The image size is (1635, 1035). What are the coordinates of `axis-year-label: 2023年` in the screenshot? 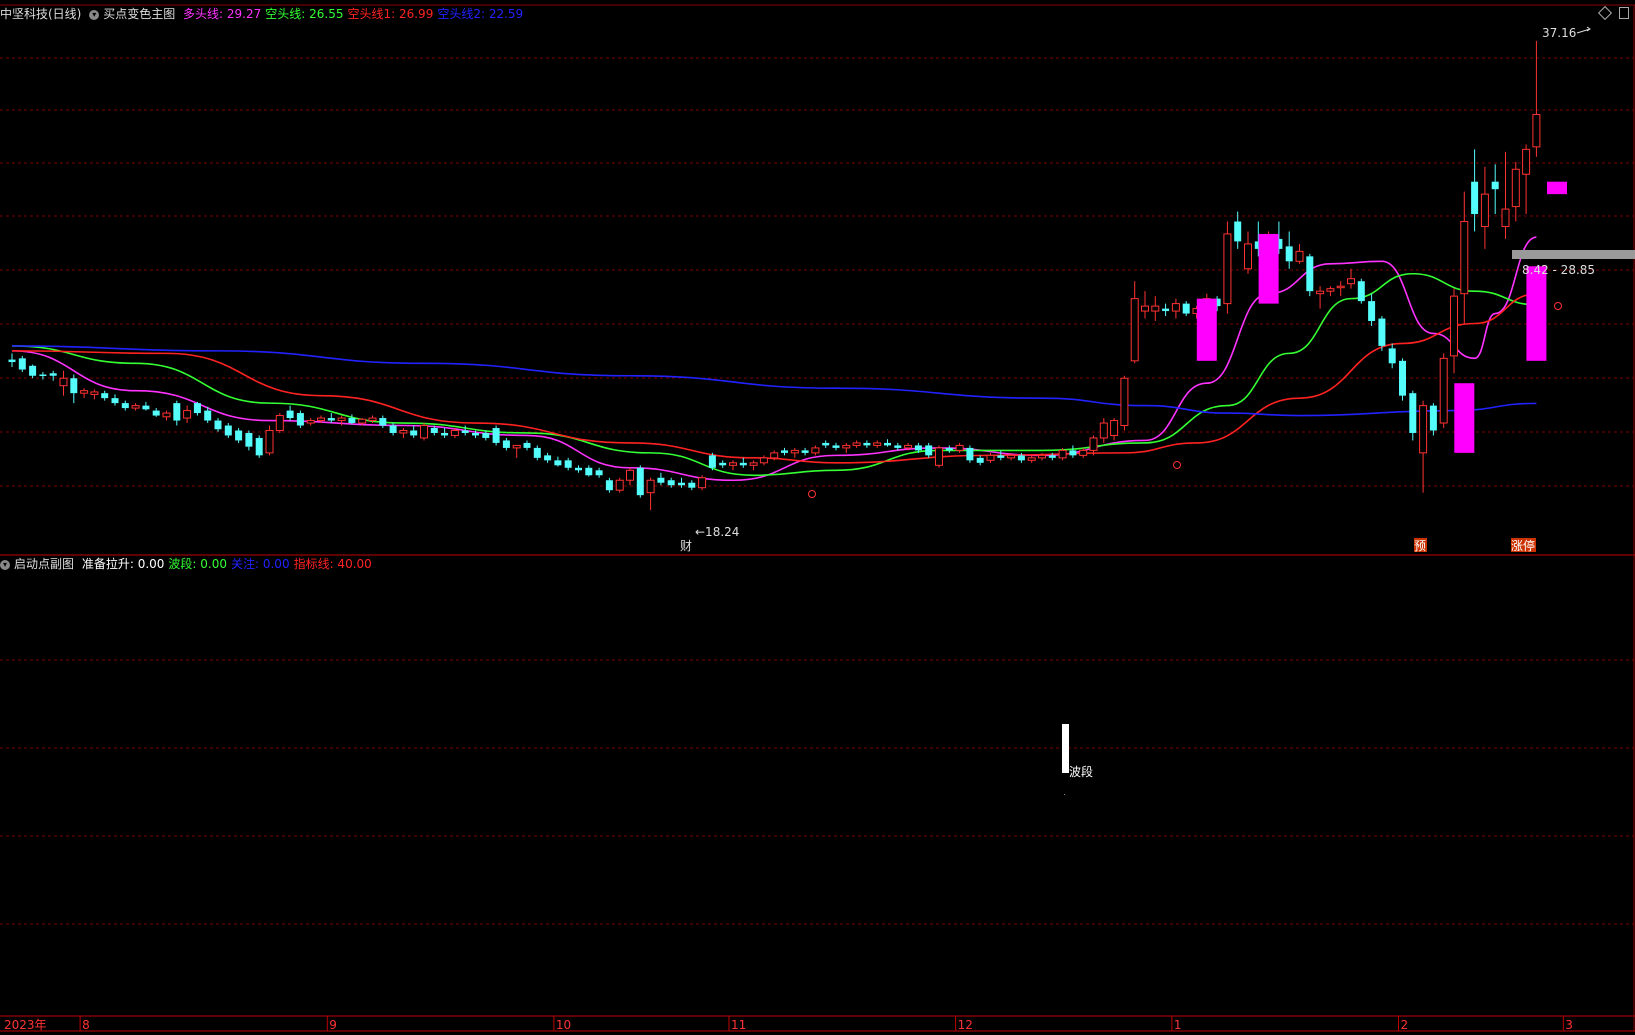 It's located at (25, 1025).